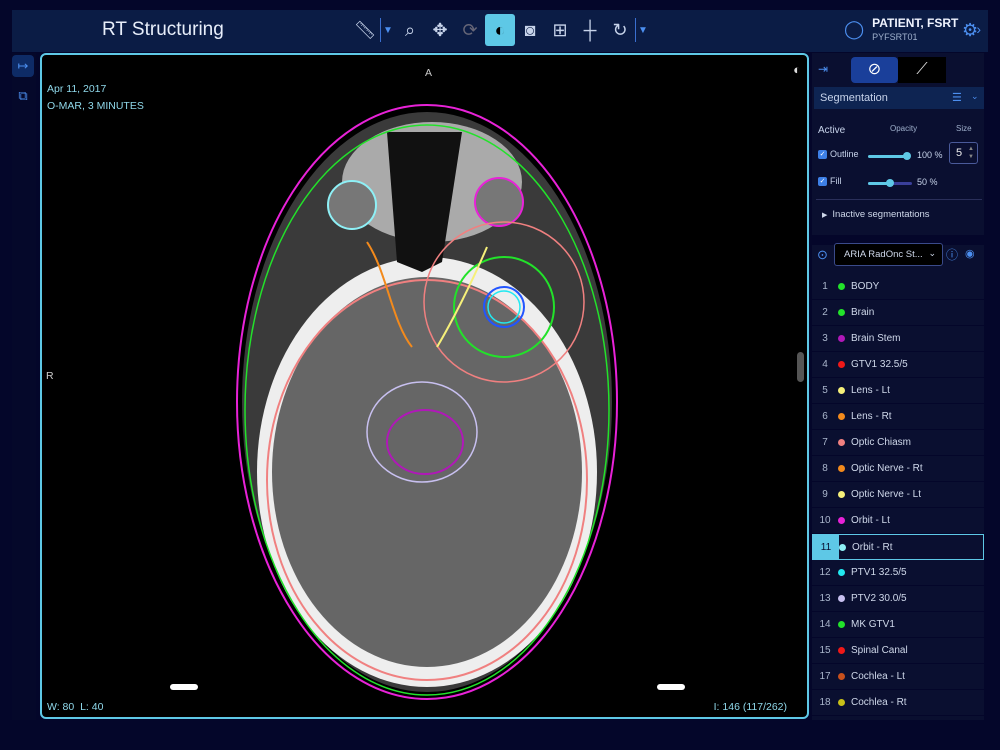  Describe the element at coordinates (872, 547) in the screenshot. I see `structure-name: Orbit - Rt` at that location.